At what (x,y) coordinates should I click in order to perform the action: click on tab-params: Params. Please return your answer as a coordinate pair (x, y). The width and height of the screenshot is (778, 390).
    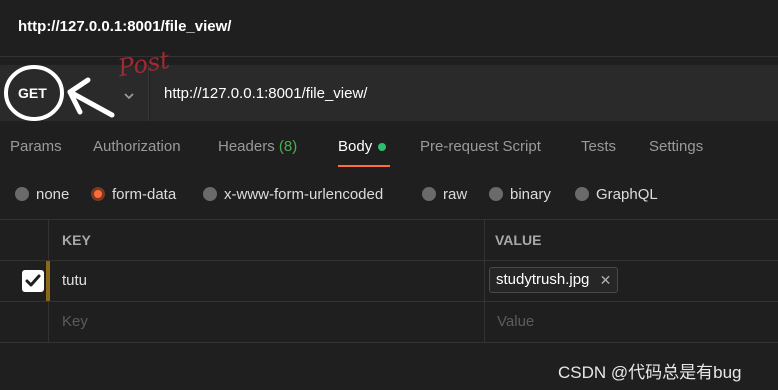
    Looking at the image, I should click on (36, 146).